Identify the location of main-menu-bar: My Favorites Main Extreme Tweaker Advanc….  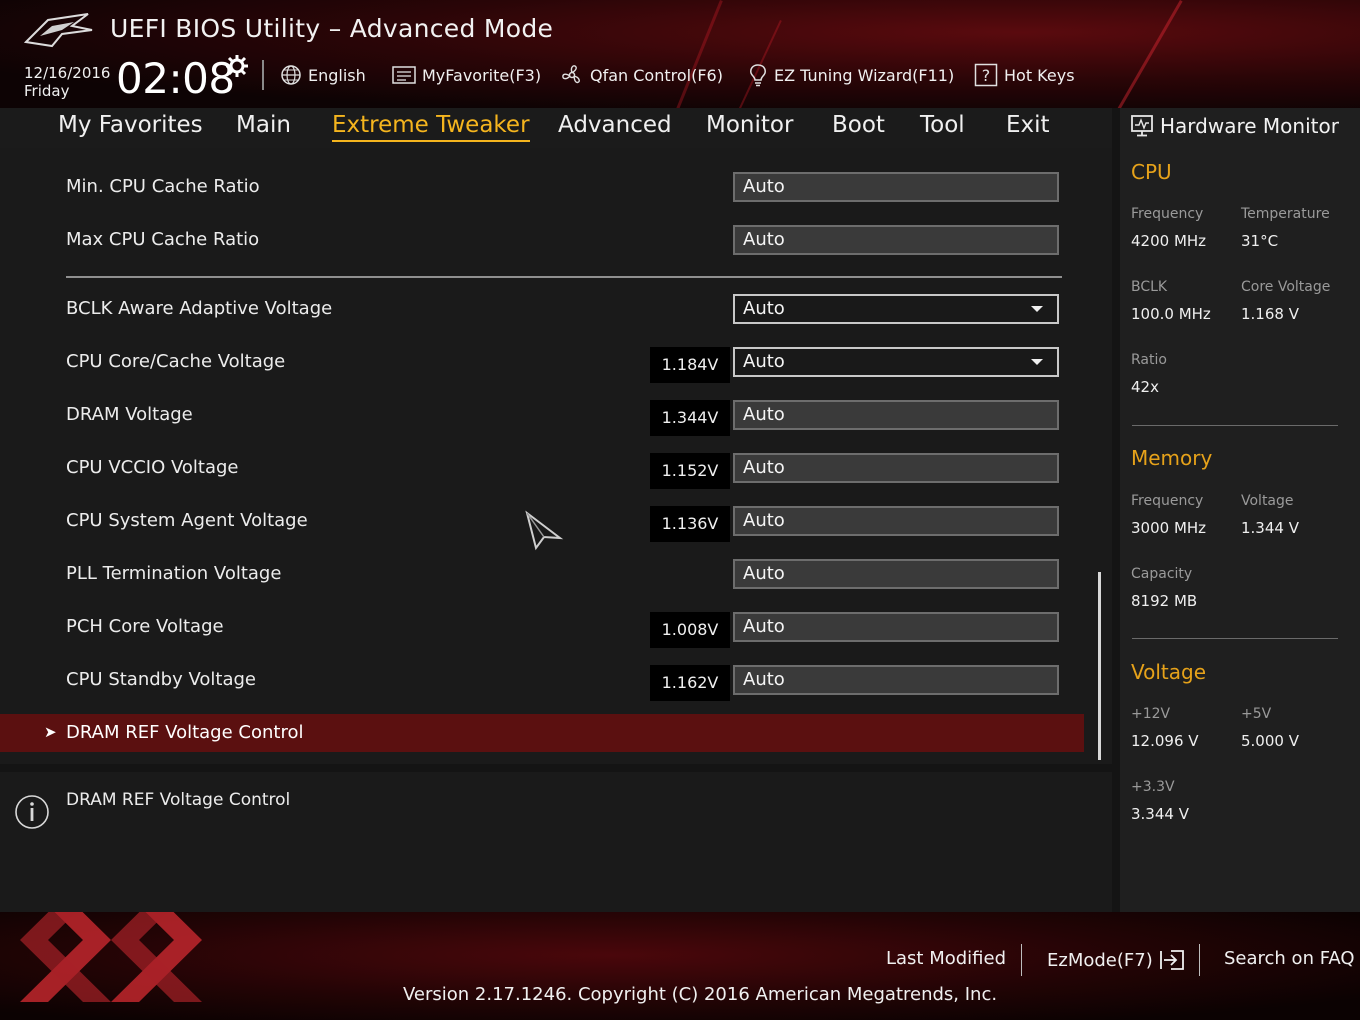
(556, 128).